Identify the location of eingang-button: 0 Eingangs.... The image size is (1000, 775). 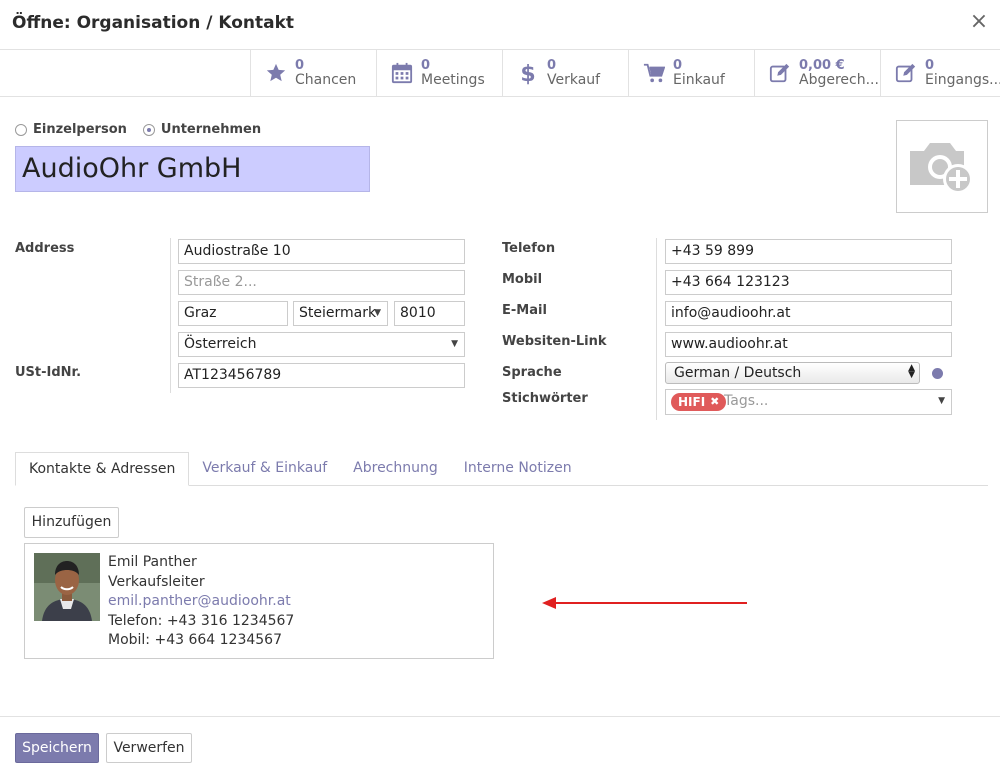
(940, 73).